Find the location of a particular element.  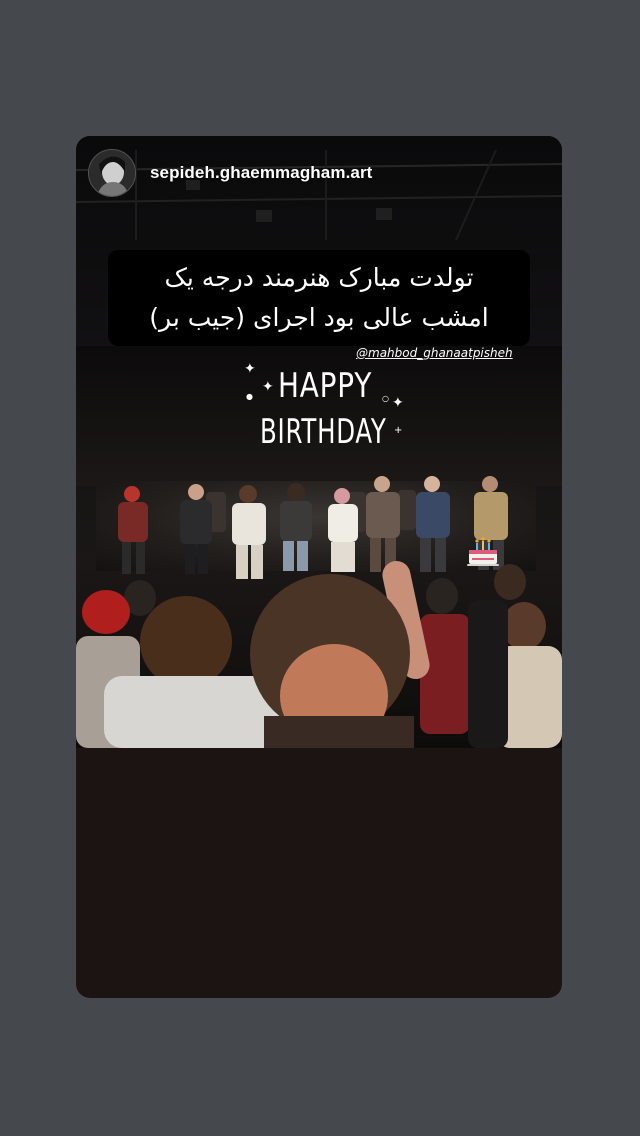

story-header: sepideh.ghaemmagham.art is located at coordinates (230, 173).